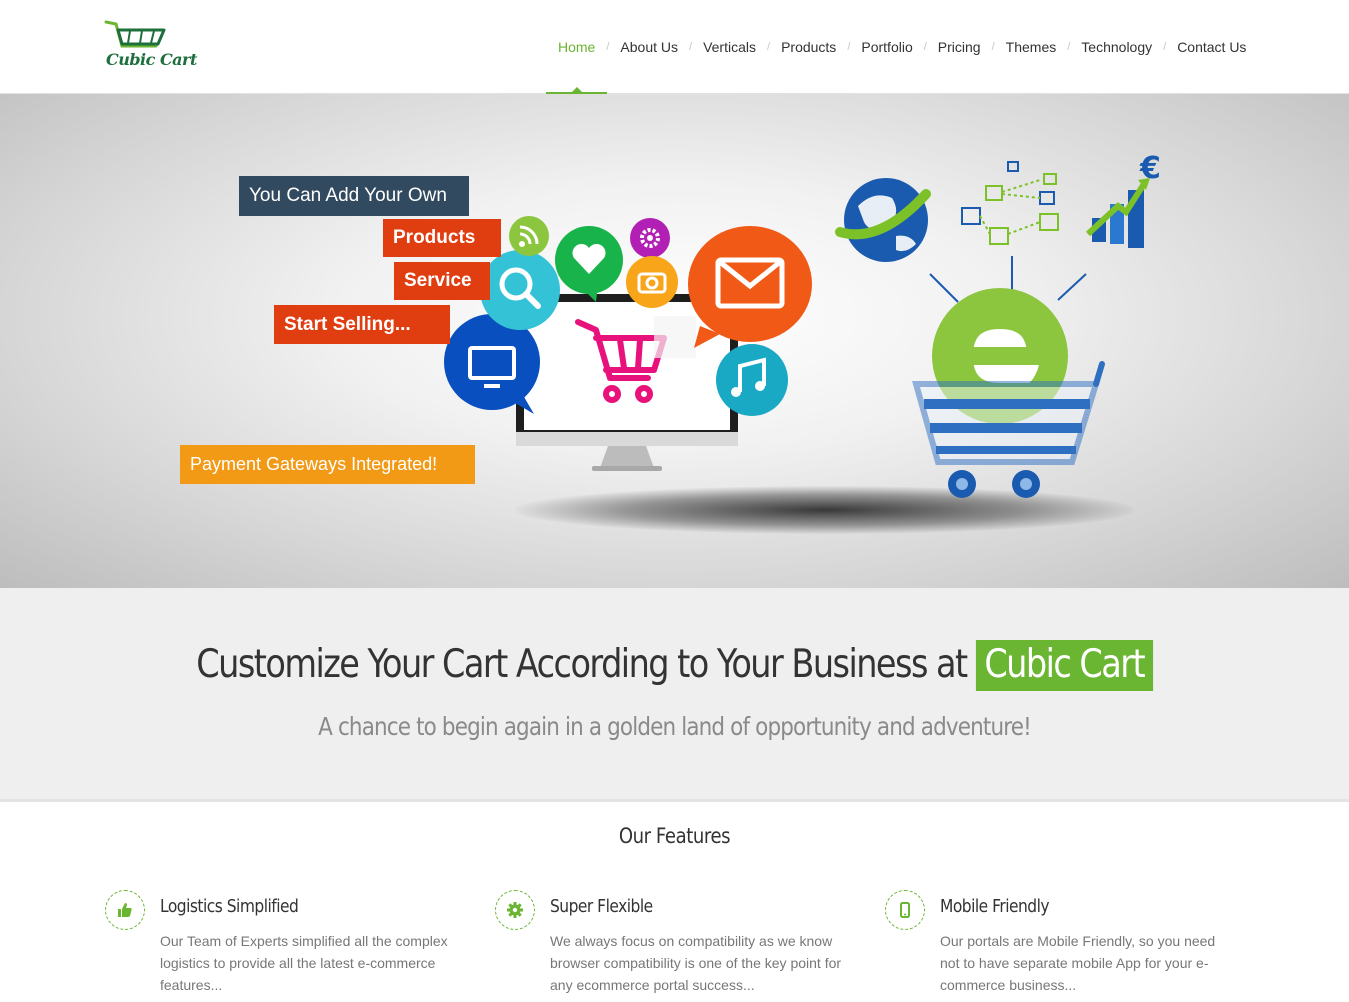  I want to click on growth-chart-icon: €, so click(1123, 199).